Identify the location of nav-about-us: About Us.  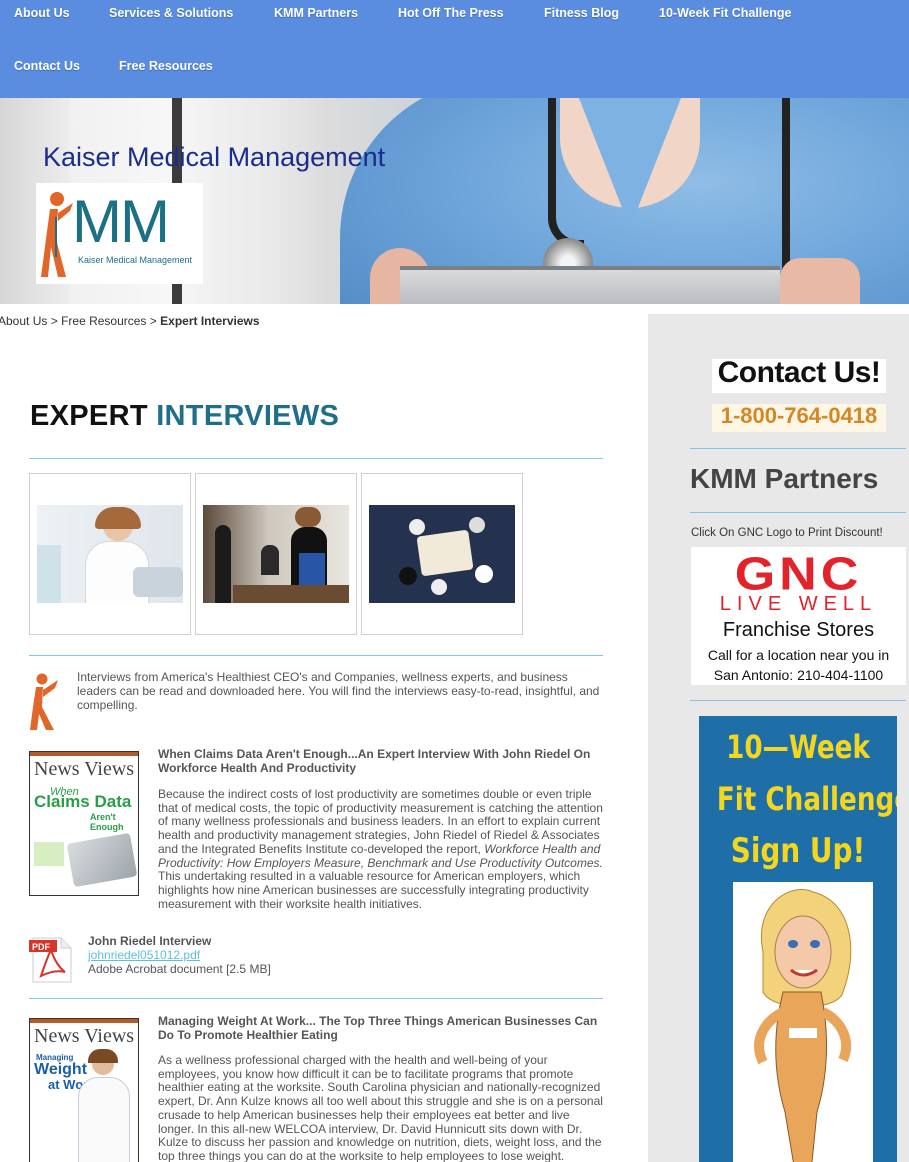
(42, 13).